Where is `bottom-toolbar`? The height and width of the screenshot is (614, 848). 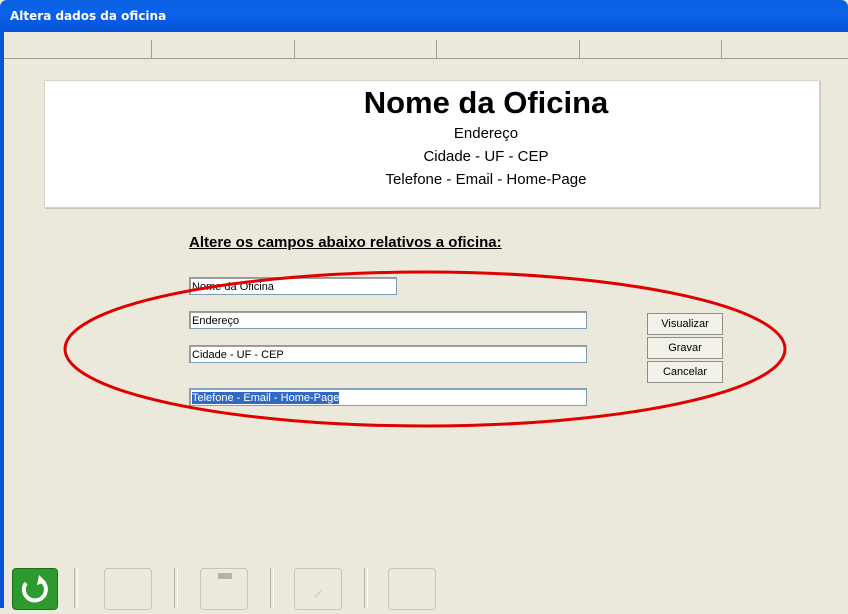
bottom-toolbar is located at coordinates (426, 585).